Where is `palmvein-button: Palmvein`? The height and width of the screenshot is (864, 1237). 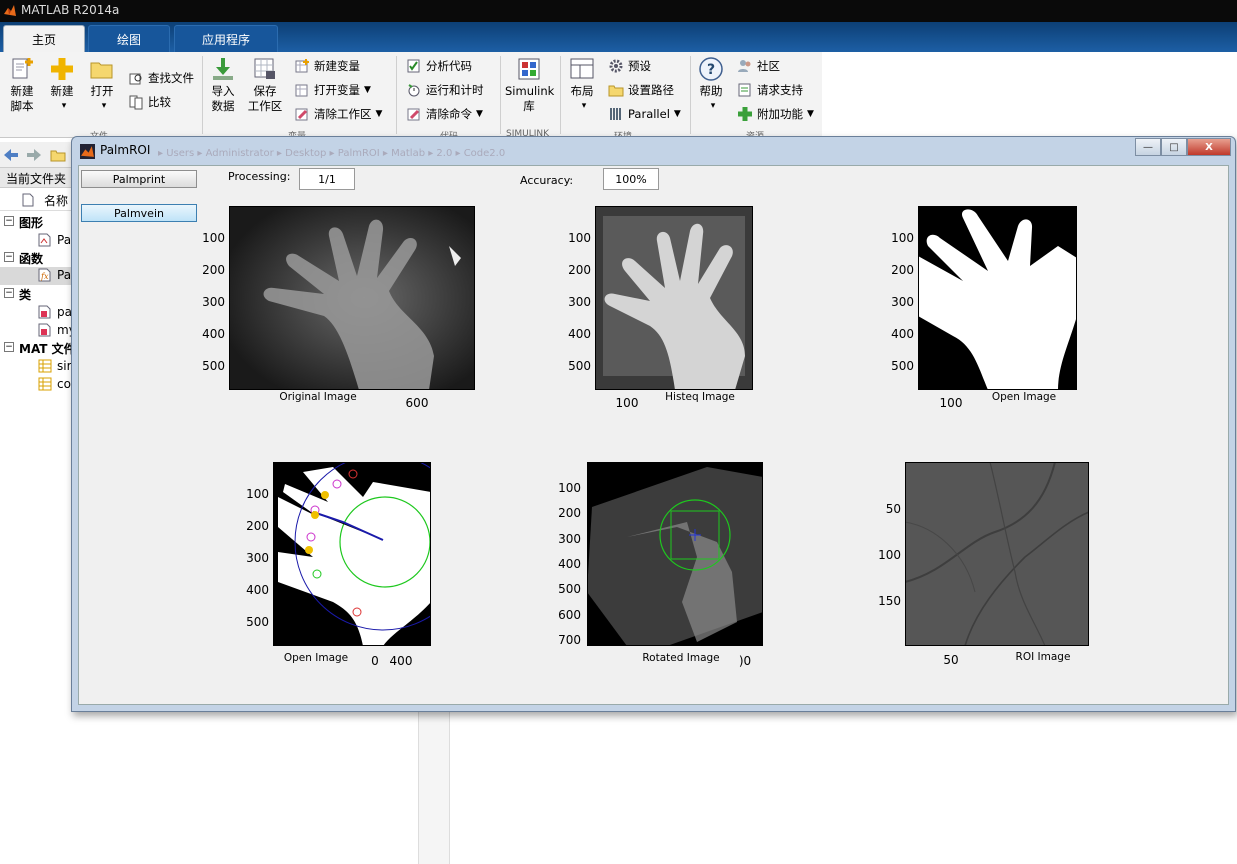
palmvein-button: Palmvein is located at coordinates (139, 213).